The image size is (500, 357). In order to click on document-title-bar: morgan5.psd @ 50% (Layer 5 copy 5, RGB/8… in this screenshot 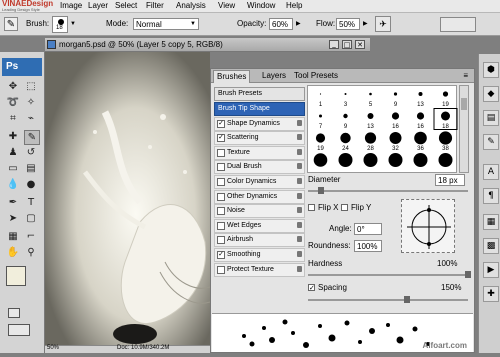, I will do `click(207, 45)`.